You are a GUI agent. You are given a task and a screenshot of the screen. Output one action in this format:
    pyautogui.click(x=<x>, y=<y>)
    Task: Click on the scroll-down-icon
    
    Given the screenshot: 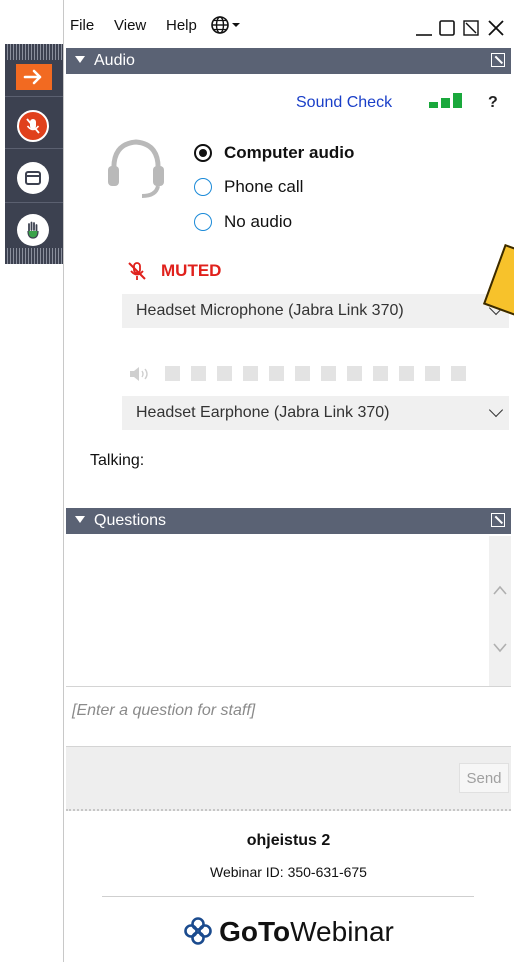 What is the action you would take?
    pyautogui.click(x=500, y=648)
    